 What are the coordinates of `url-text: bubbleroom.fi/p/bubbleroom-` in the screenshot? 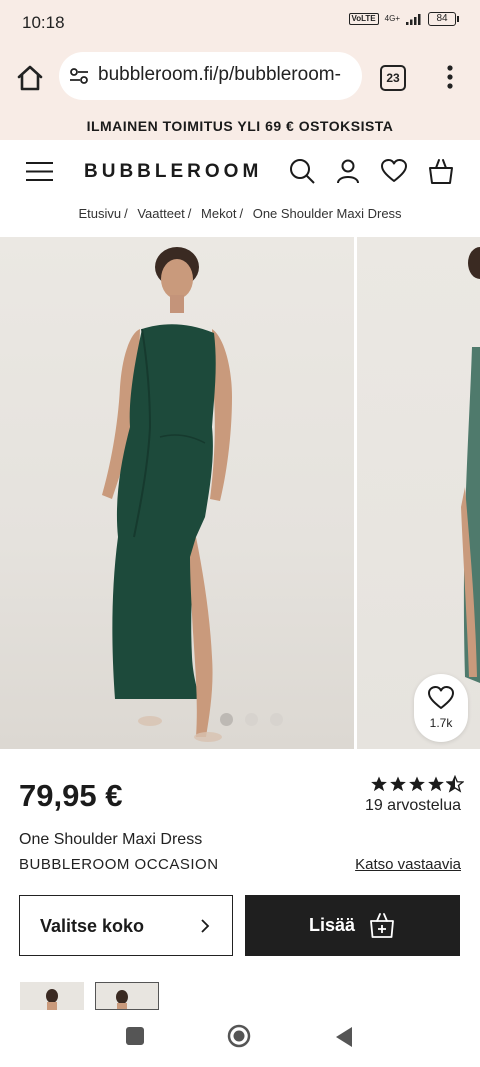 It's located at (219, 75).